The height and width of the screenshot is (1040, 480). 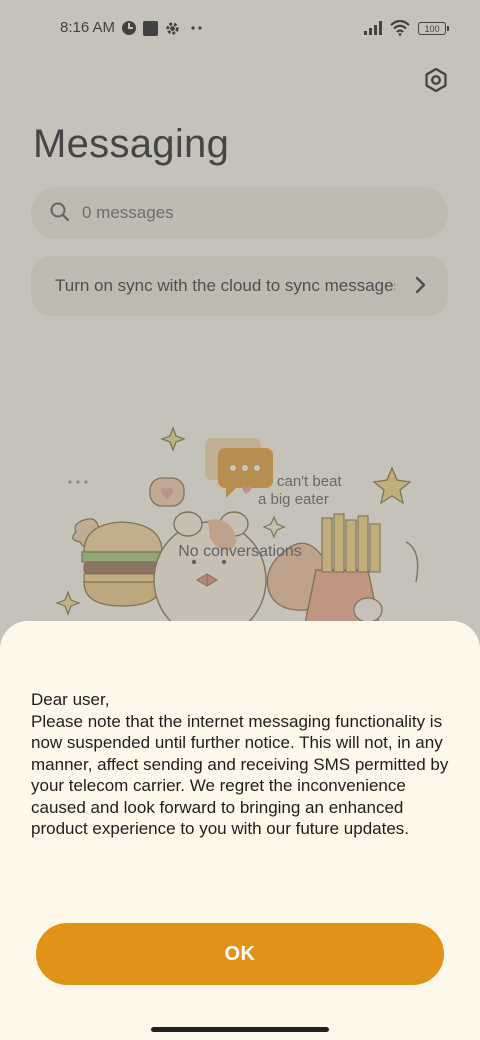 I want to click on home-indicator, so click(x=240, y=1029).